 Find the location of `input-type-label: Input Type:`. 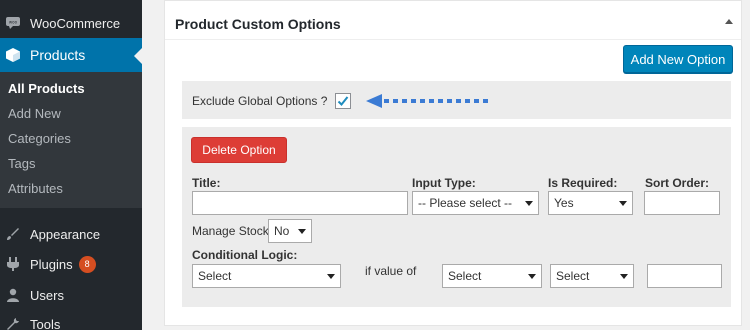

input-type-label: Input Type: is located at coordinates (444, 183).